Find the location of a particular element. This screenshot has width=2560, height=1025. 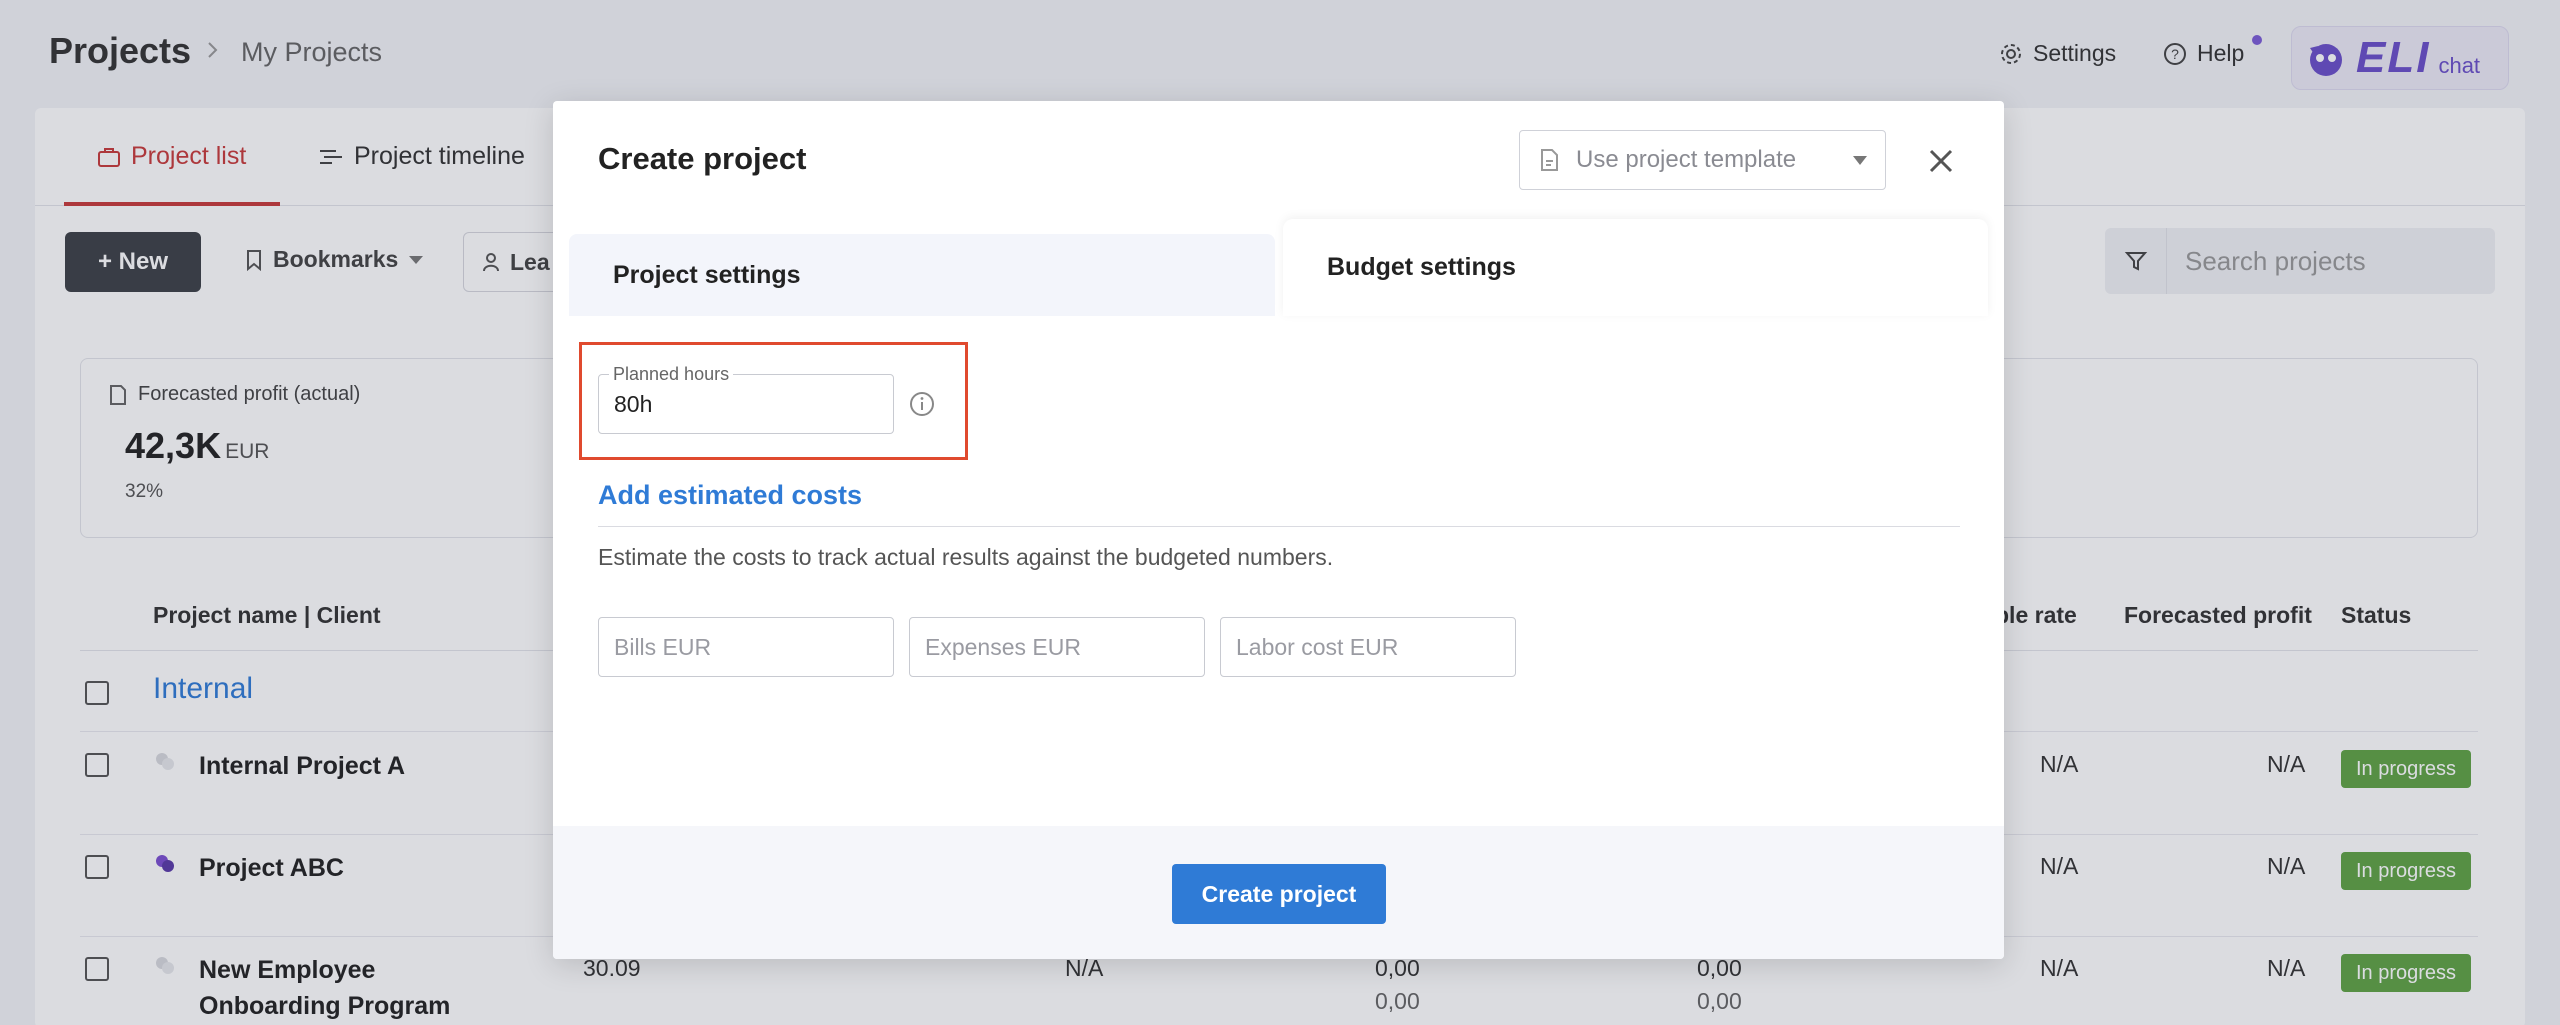

bills-placeholder: Bills EUR is located at coordinates (663, 647).